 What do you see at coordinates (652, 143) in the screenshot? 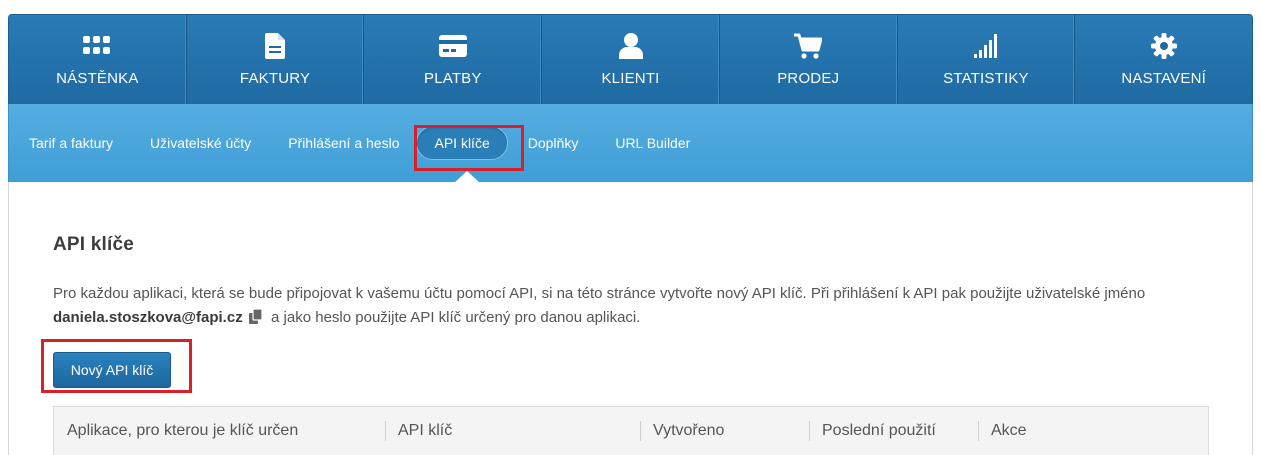
I see `subnav-url-builder: URL Builder` at bounding box center [652, 143].